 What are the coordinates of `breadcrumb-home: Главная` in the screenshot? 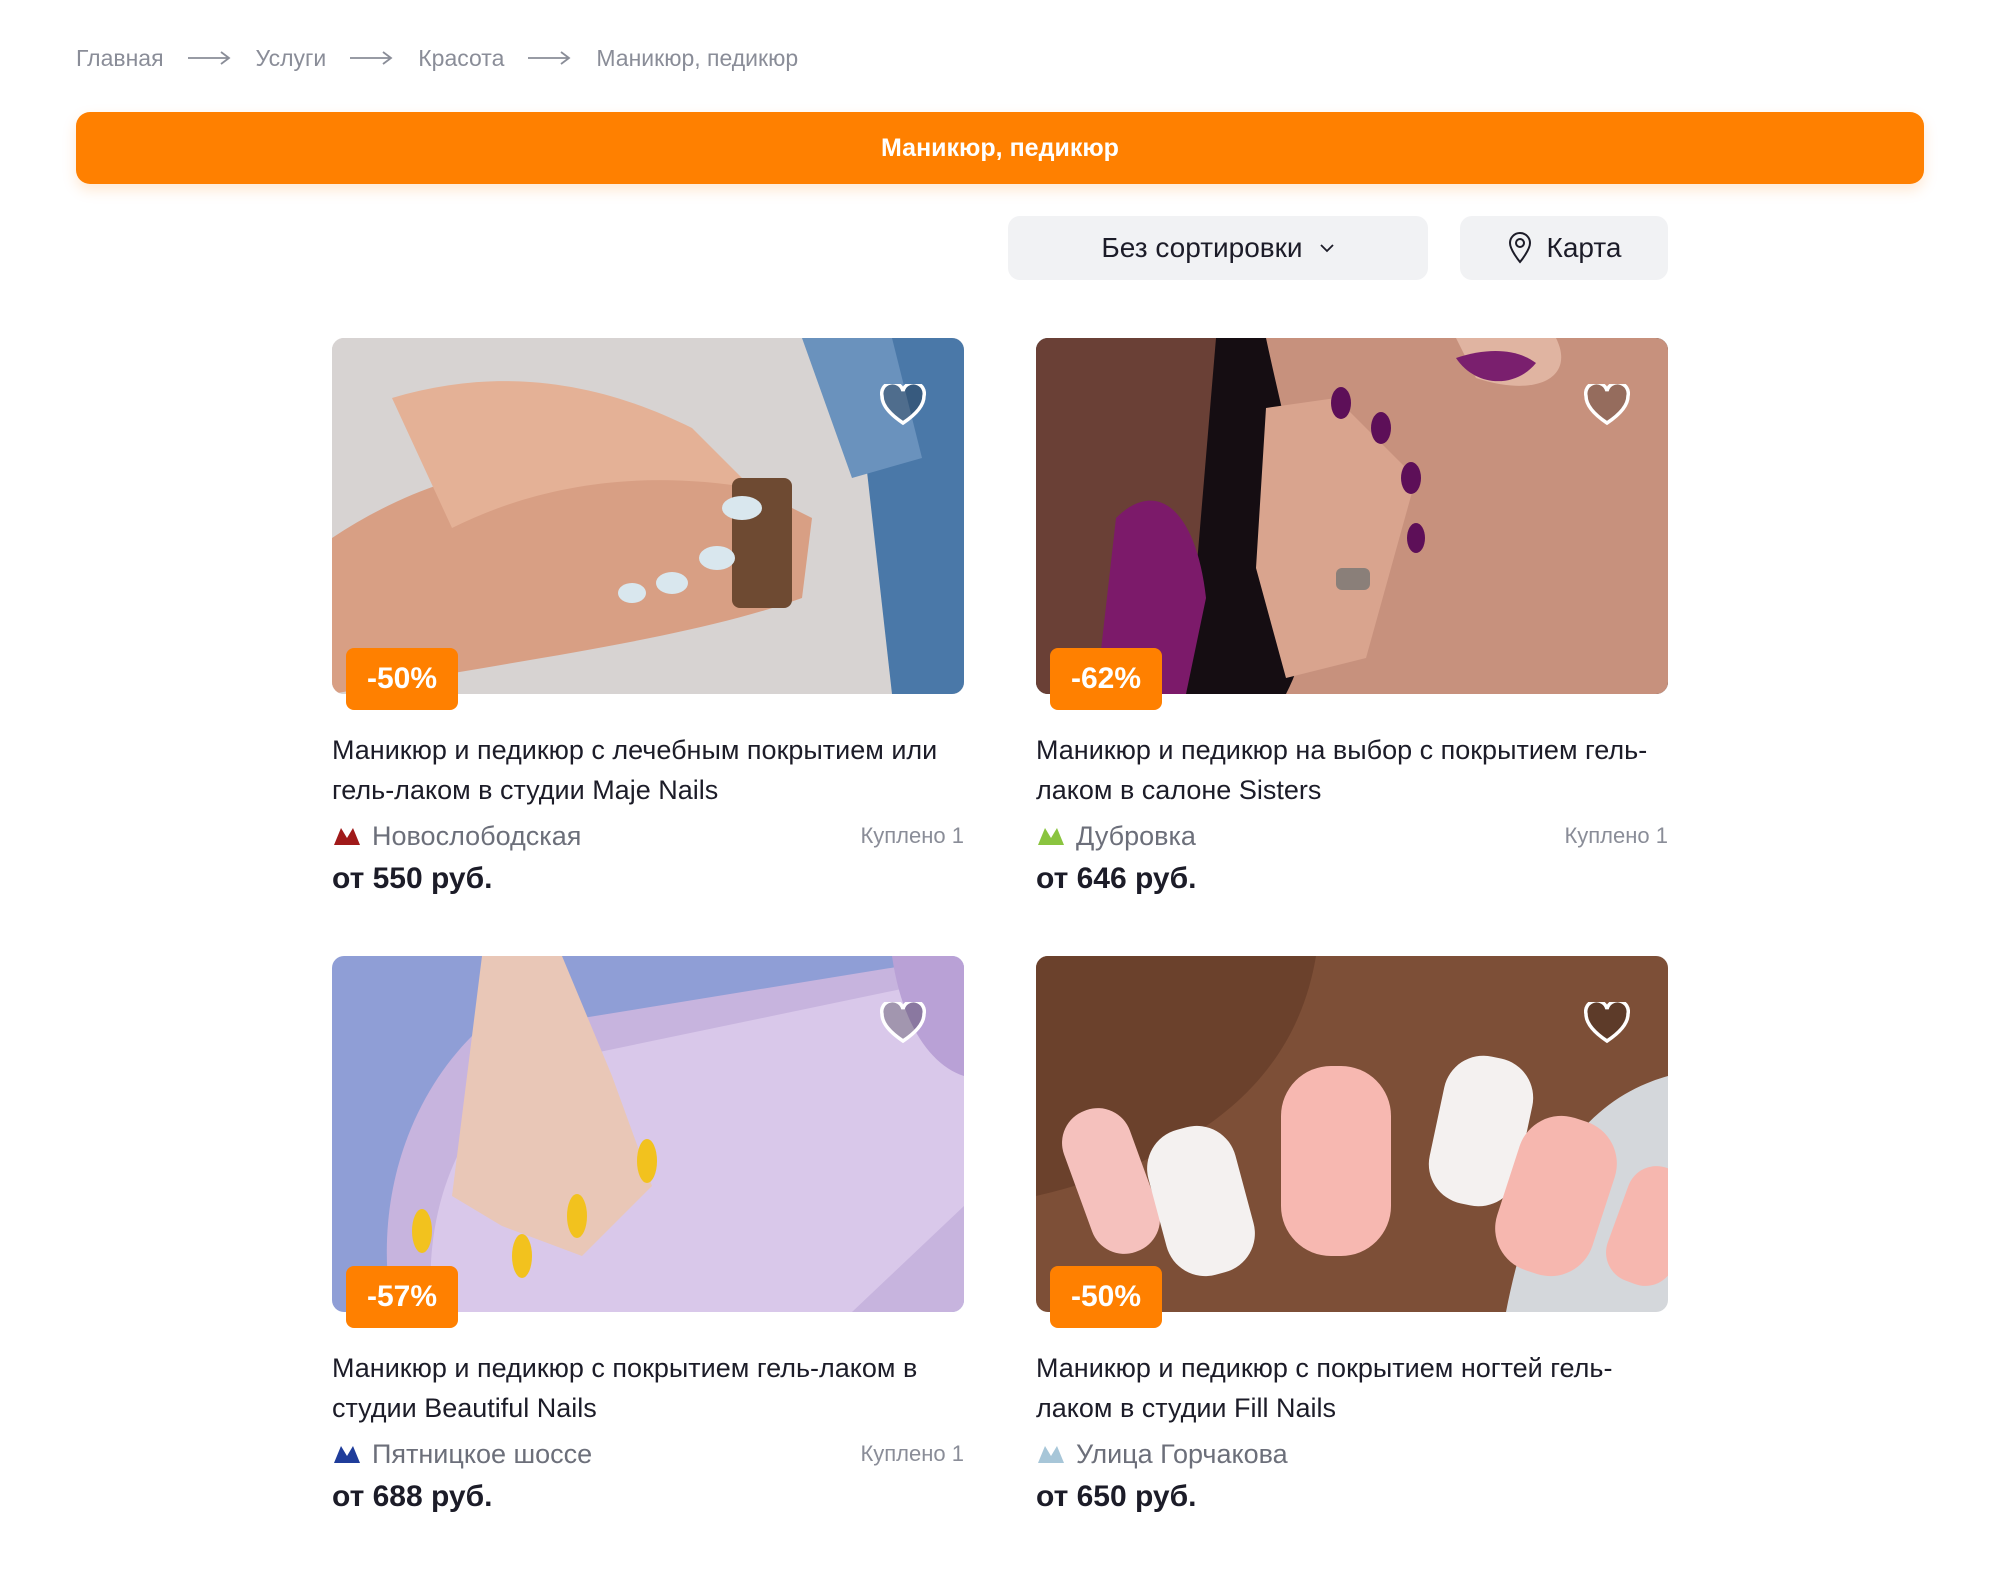 It's located at (120, 58).